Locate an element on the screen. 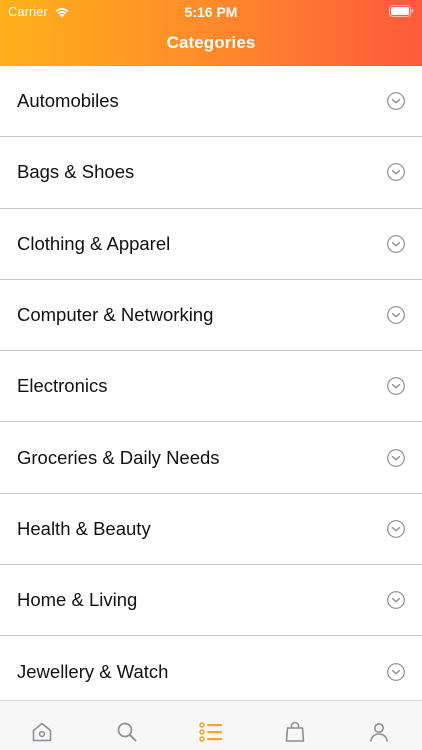 This screenshot has width=422, height=750. tab-home is located at coordinates (42, 732).